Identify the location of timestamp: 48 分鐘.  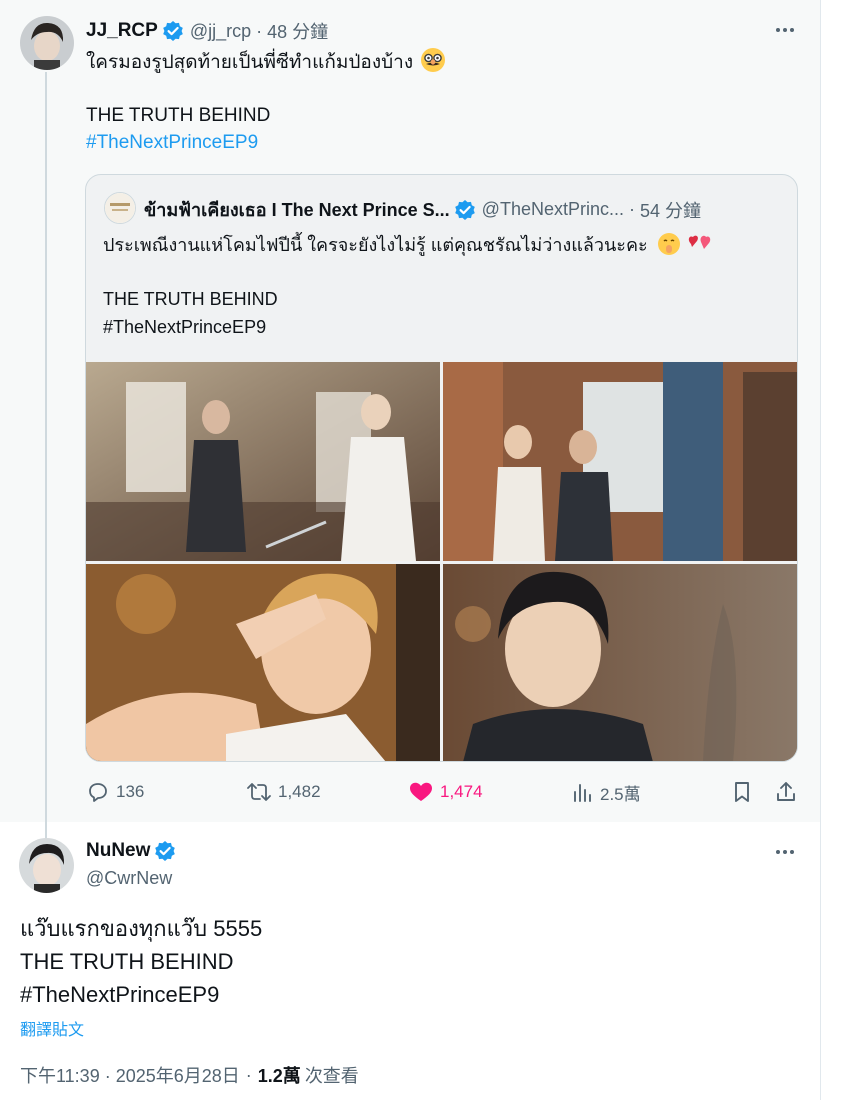
(297, 31).